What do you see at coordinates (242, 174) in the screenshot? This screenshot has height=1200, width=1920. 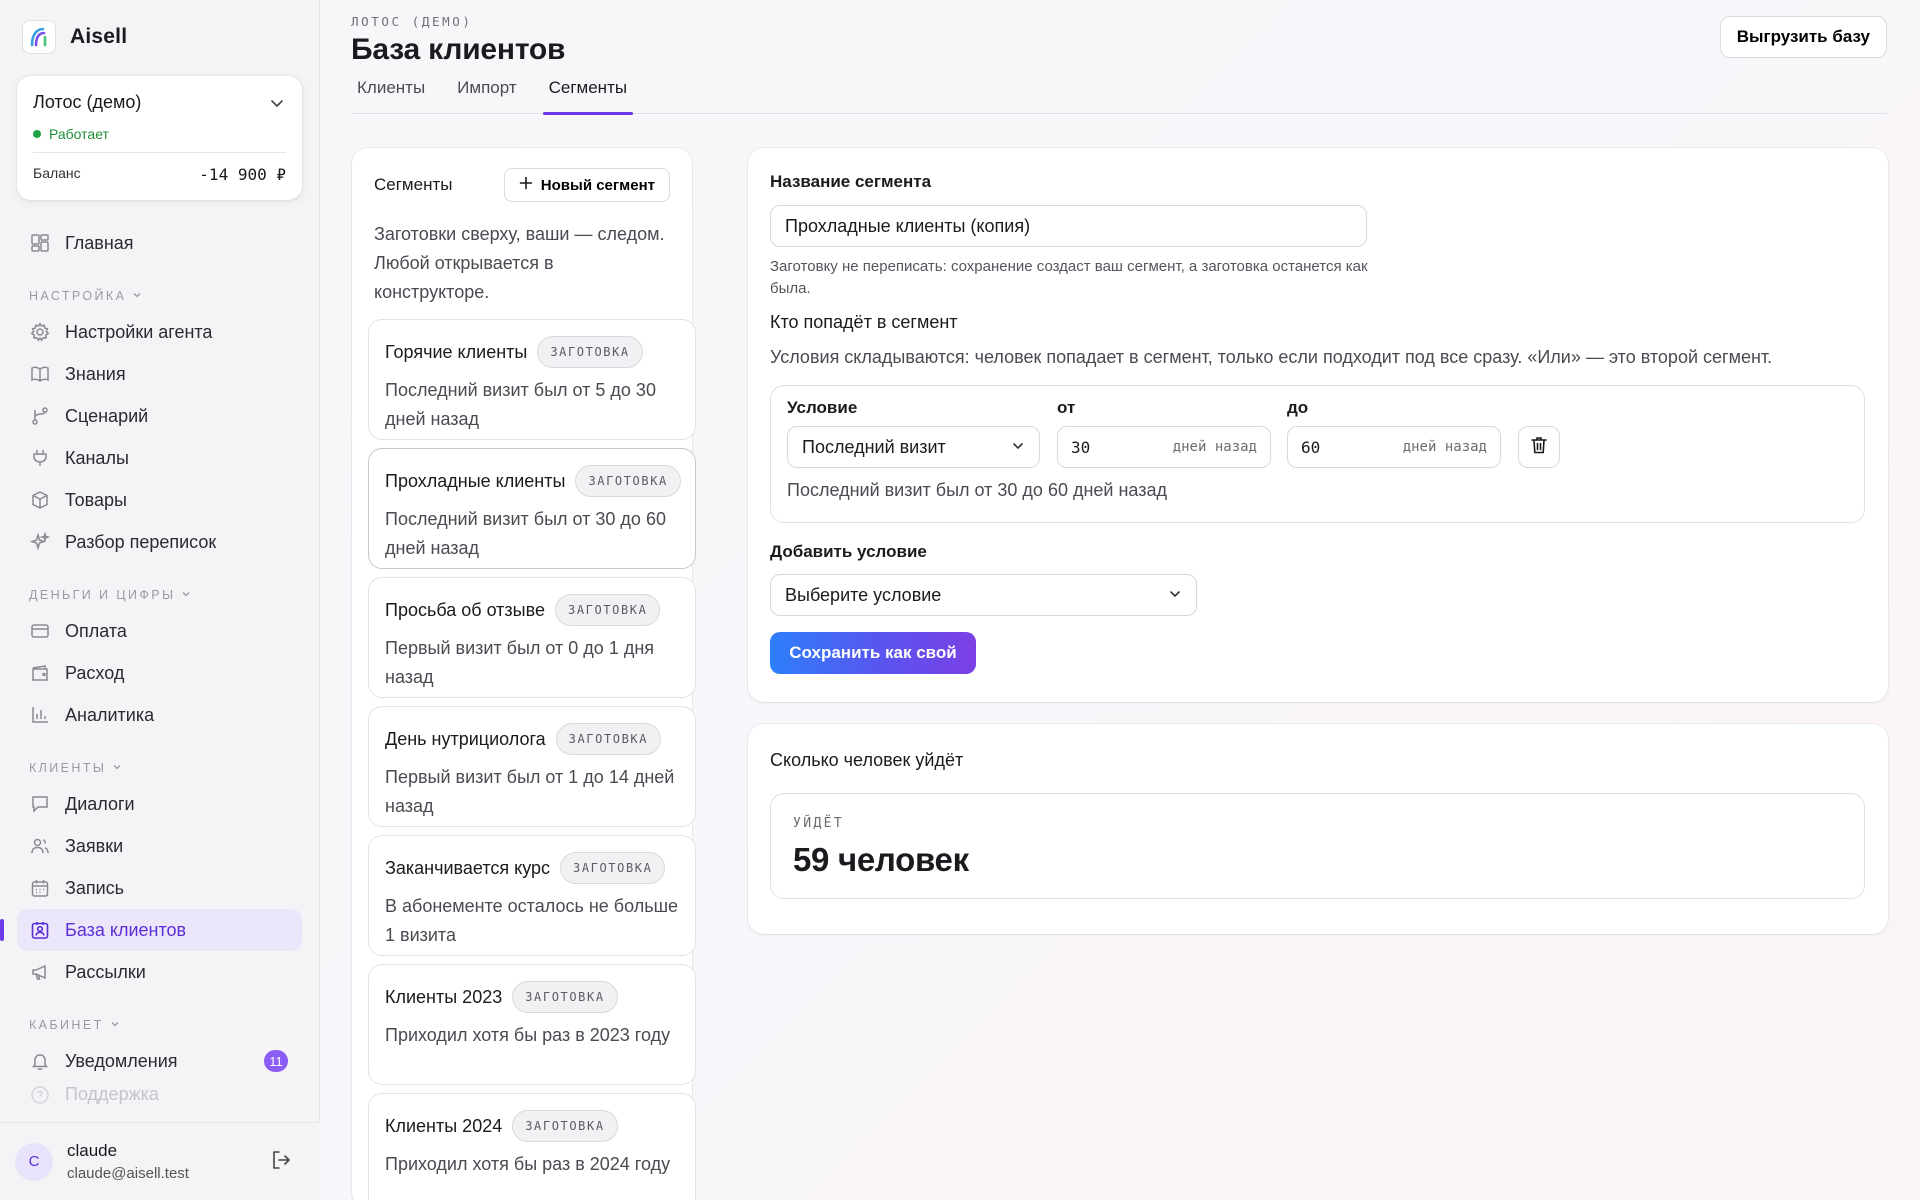 I see `balance-value: -14 900 ₽` at bounding box center [242, 174].